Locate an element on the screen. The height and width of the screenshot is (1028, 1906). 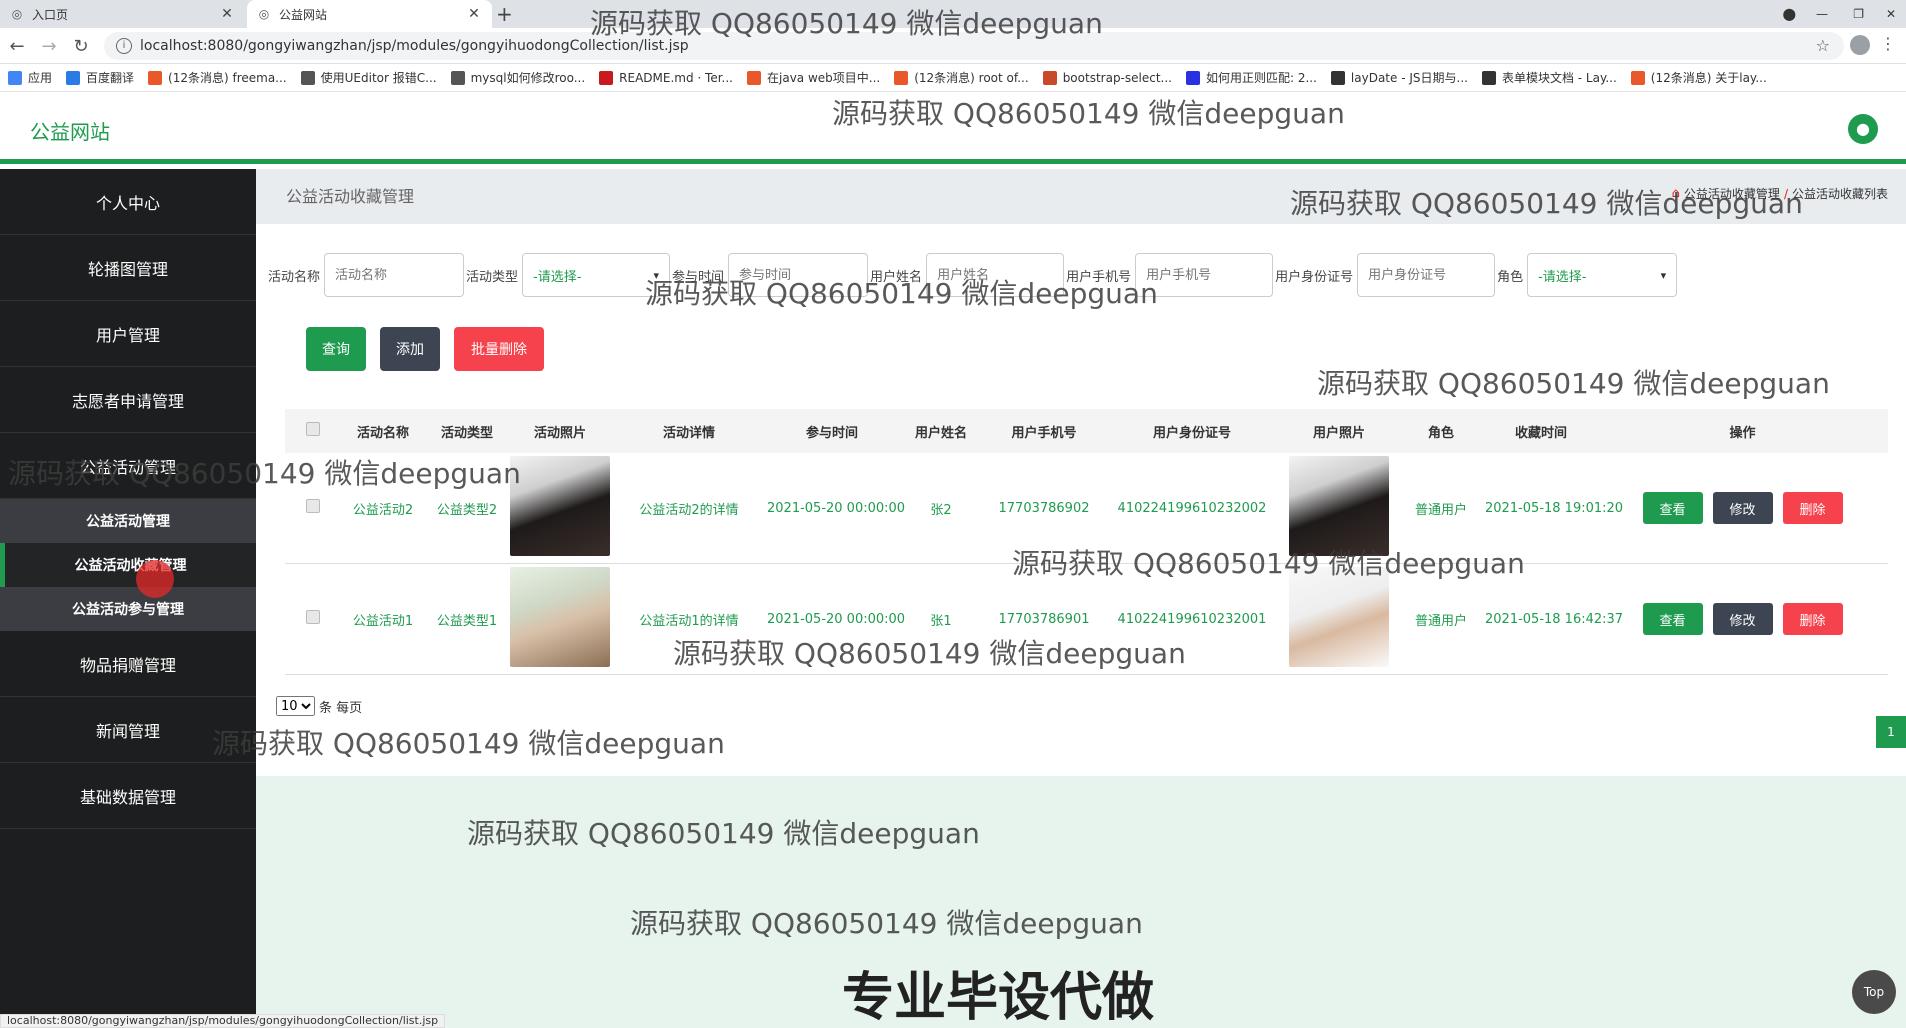
window-close-icon: ✕ is located at coordinates (1891, 14).